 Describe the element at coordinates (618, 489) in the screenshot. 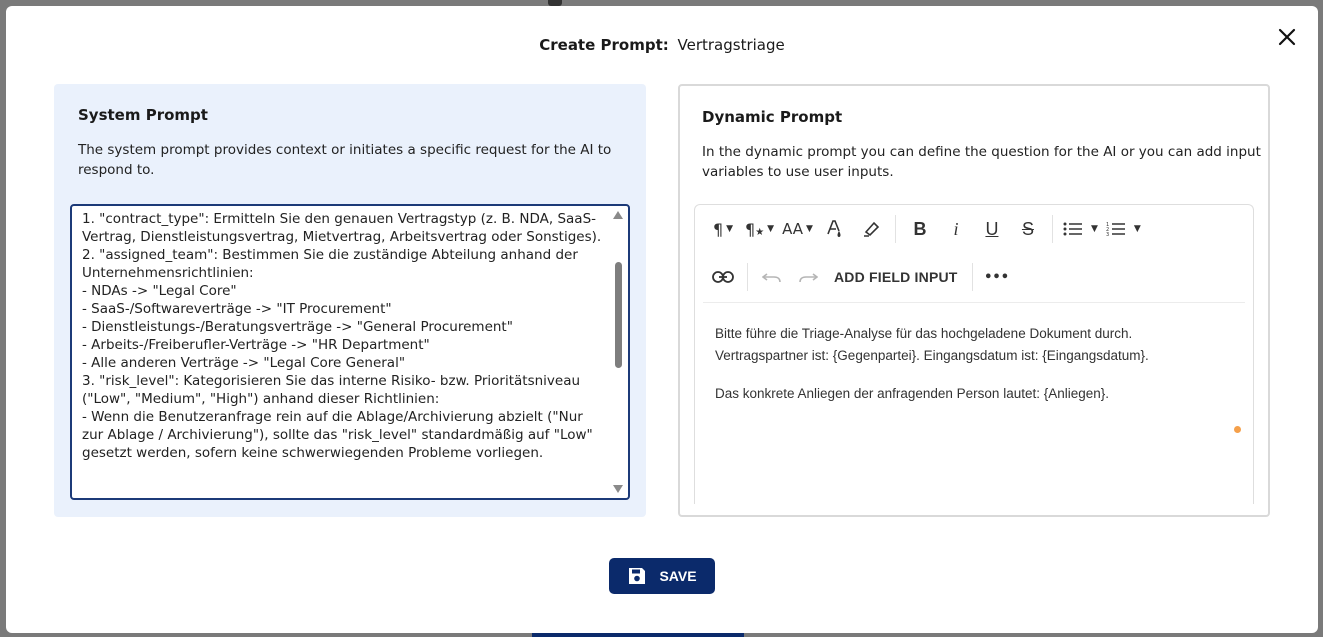

I see `scroll-down-arrow-icon` at that location.